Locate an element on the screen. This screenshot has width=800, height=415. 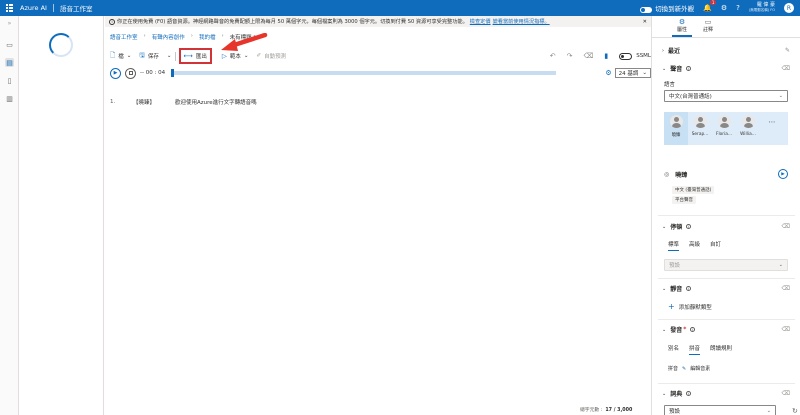
pronunciation-tabs: 別名 拼音 朗讀規則 is located at coordinates (700, 349).